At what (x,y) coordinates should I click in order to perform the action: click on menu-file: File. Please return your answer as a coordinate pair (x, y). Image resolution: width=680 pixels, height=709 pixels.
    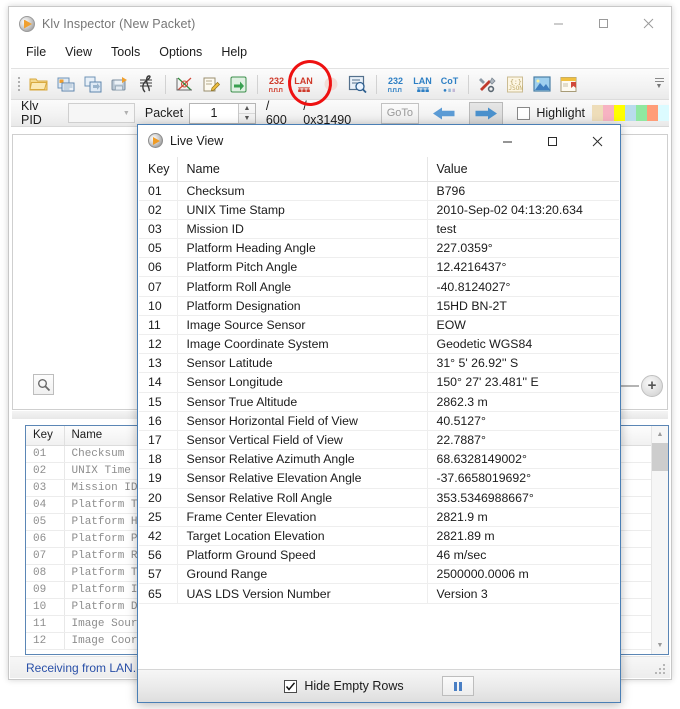
    Looking at the image, I should click on (38, 52).